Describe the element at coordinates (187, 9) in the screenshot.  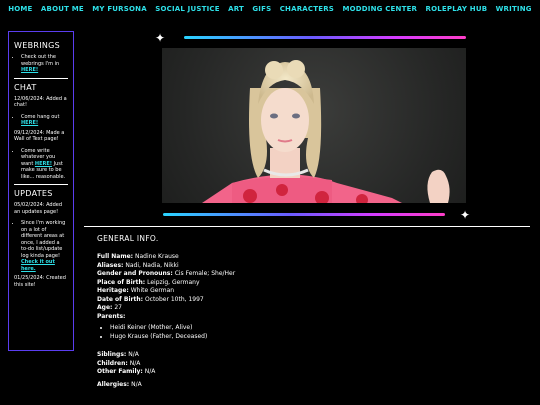
I see `nav-social-justice: SOCIAL JUSTICE` at that location.